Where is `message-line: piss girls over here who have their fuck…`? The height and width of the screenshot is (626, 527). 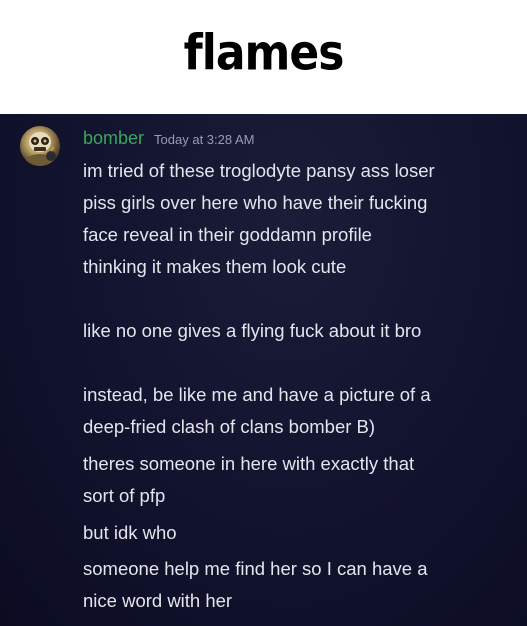 message-line: piss girls over here who have their fuck… is located at coordinates (255, 202).